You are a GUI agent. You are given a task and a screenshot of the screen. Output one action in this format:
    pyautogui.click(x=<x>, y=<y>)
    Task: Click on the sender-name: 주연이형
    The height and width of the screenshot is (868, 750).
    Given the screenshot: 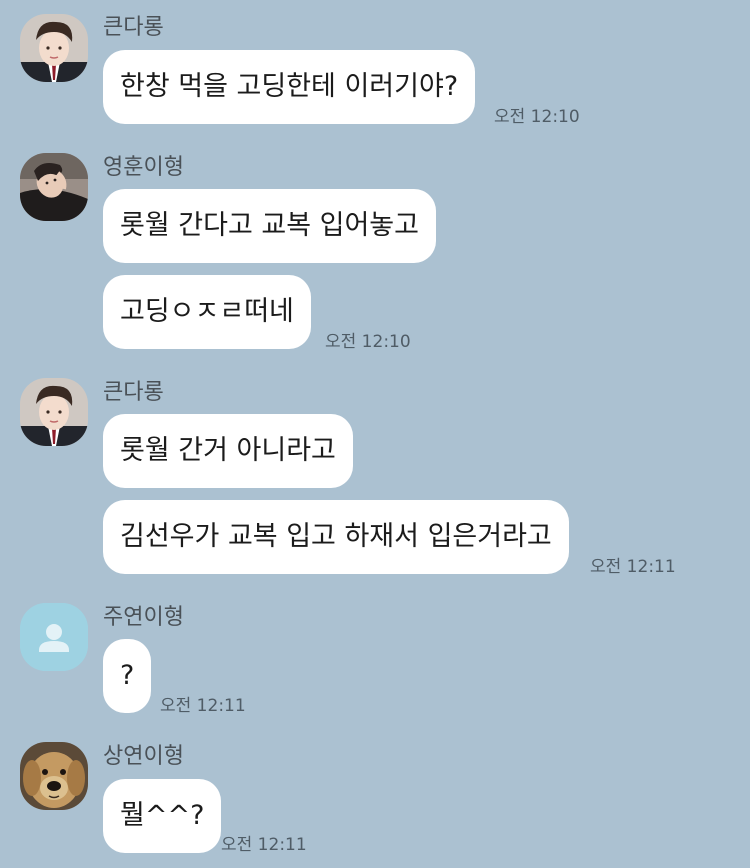 What is the action you would take?
    pyautogui.click(x=143, y=617)
    